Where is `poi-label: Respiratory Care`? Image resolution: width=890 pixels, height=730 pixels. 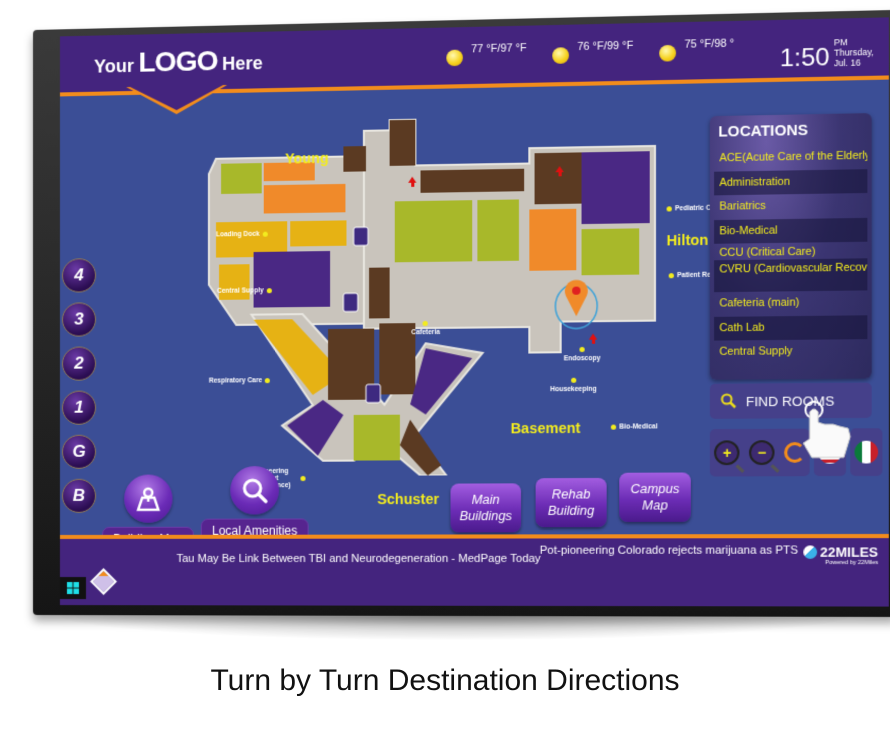
poi-label: Respiratory Care is located at coordinates (235, 381).